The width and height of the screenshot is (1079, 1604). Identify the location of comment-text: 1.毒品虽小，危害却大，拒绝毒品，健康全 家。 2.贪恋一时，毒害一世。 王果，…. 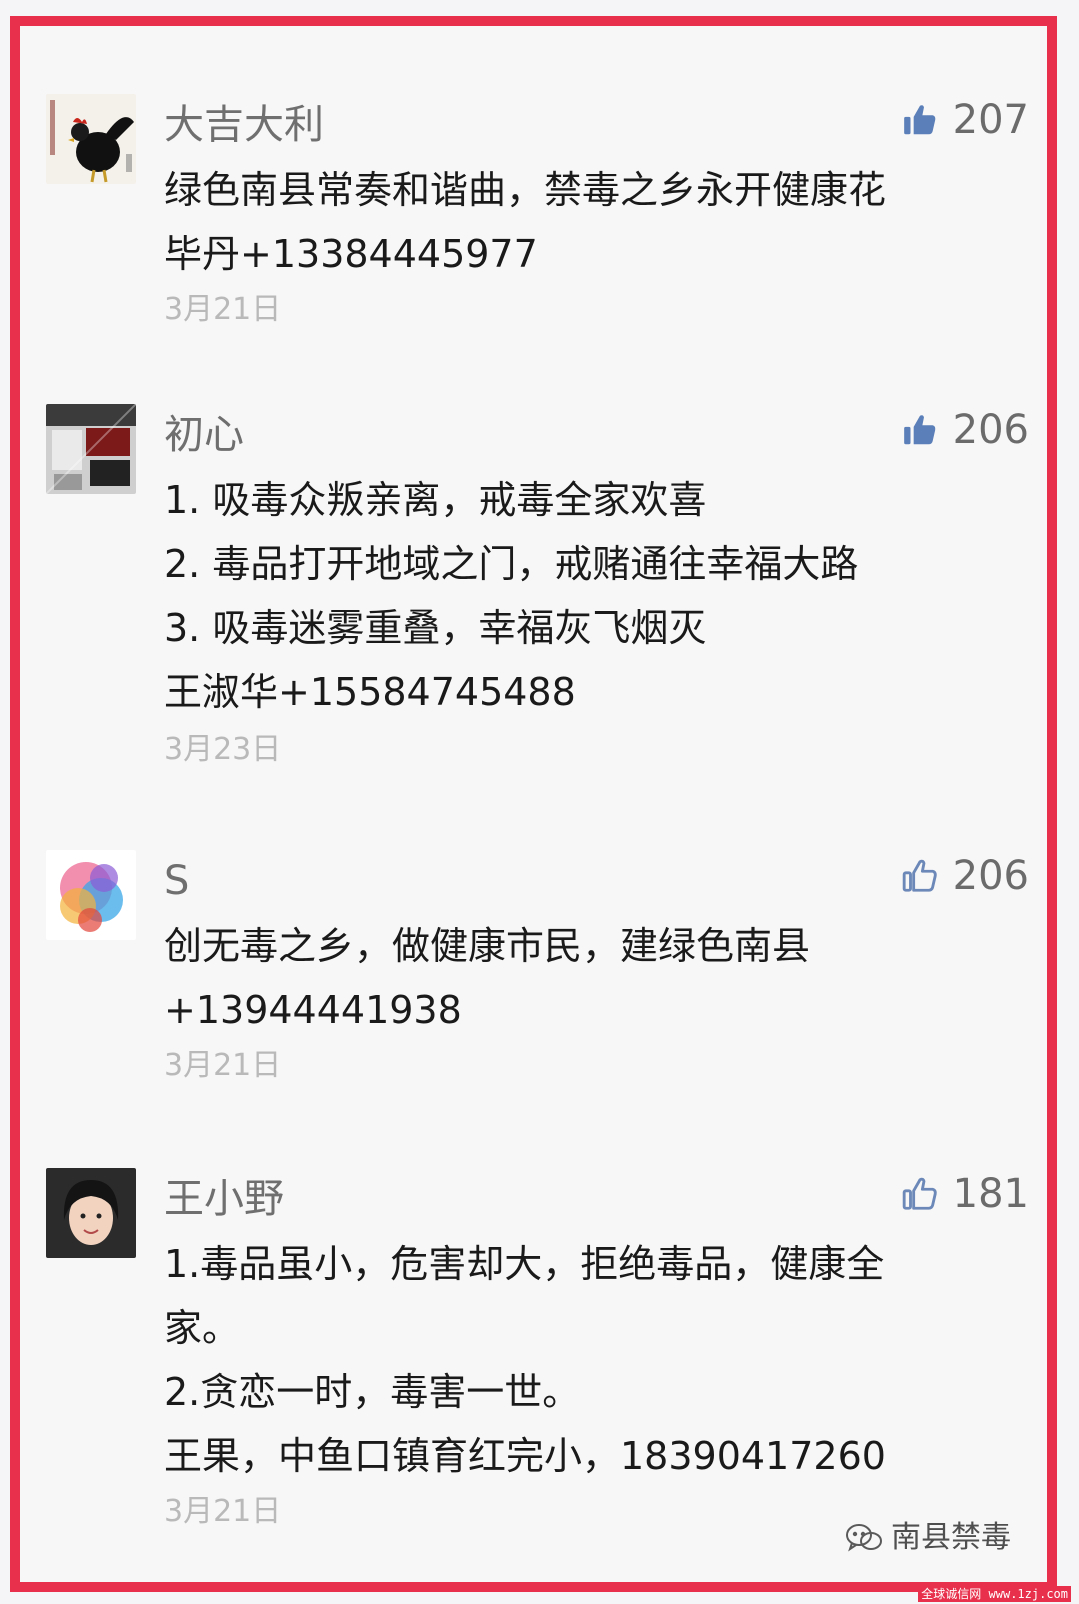
(594, 1360).